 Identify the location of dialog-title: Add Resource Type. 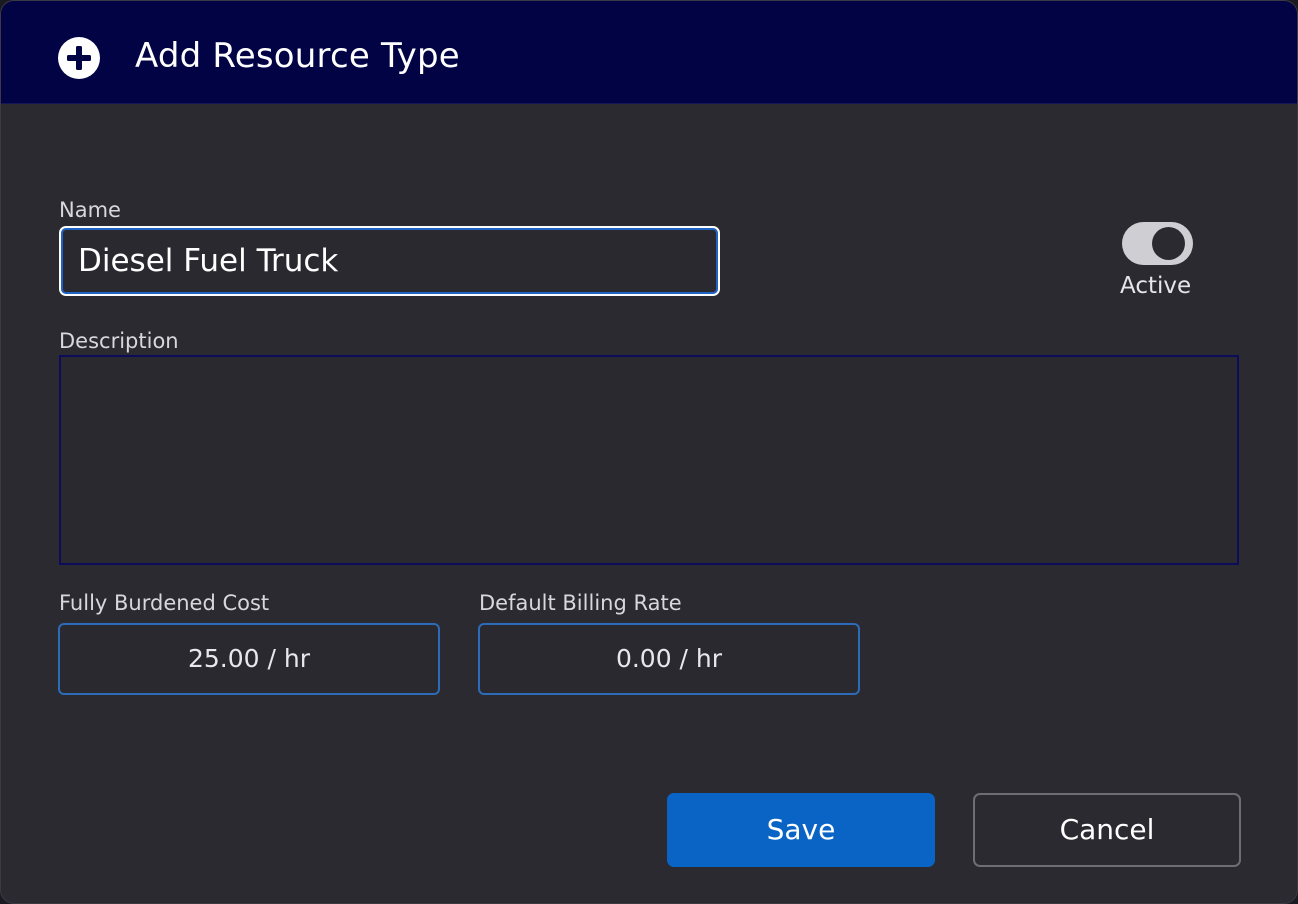
(297, 56).